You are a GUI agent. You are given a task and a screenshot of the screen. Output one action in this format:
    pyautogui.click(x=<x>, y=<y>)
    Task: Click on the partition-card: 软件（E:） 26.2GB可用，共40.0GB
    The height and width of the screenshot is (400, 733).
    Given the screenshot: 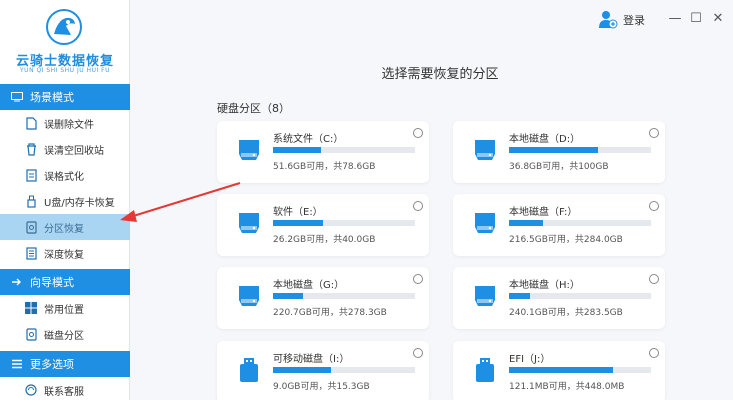 What is the action you would take?
    pyautogui.click(x=323, y=225)
    